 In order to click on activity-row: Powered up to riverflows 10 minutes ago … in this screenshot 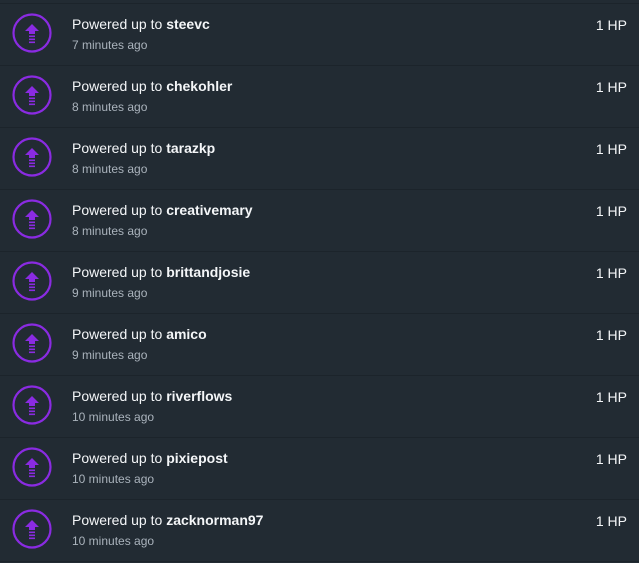, I will do `click(319, 407)`.